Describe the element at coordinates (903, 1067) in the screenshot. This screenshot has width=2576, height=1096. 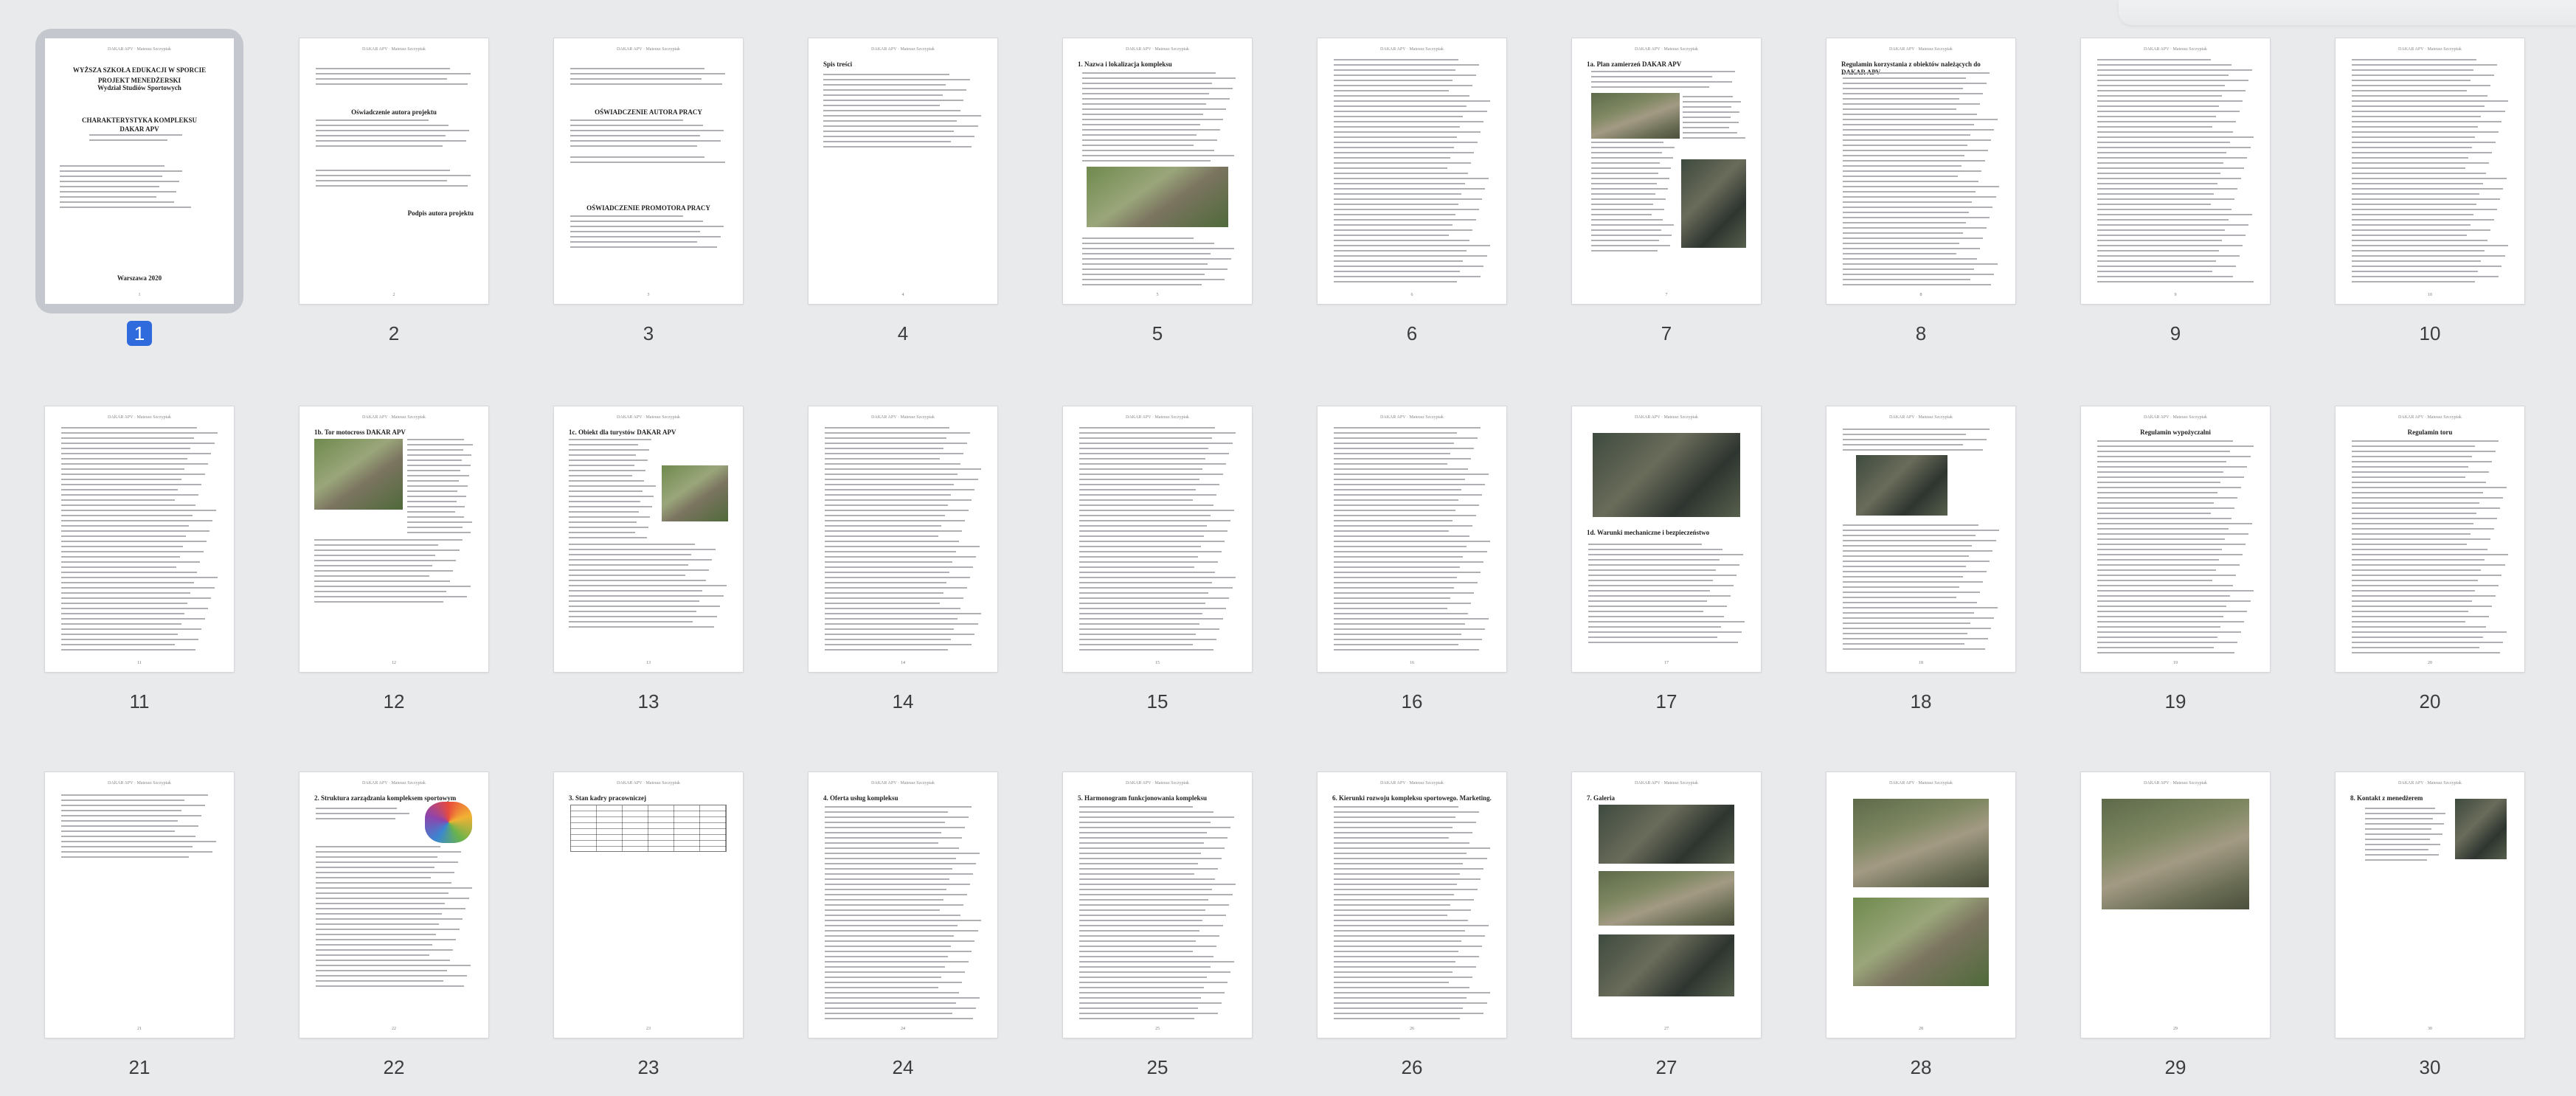
I see `page-number-label: 24` at that location.